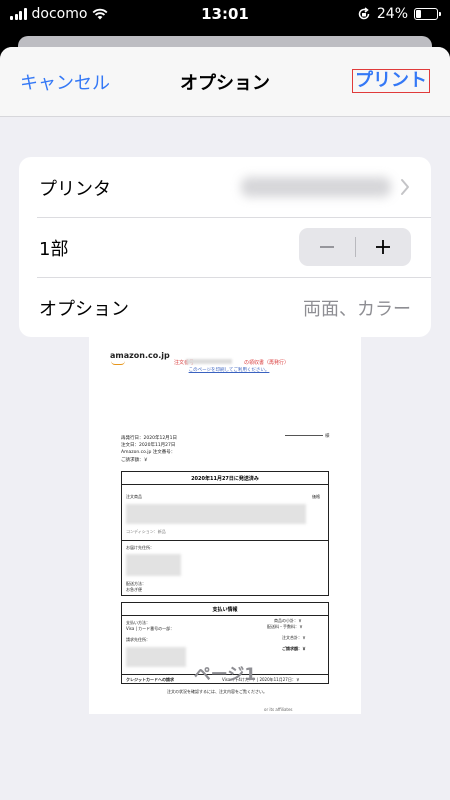  I want to click on order-number-redacted, so click(209, 361).